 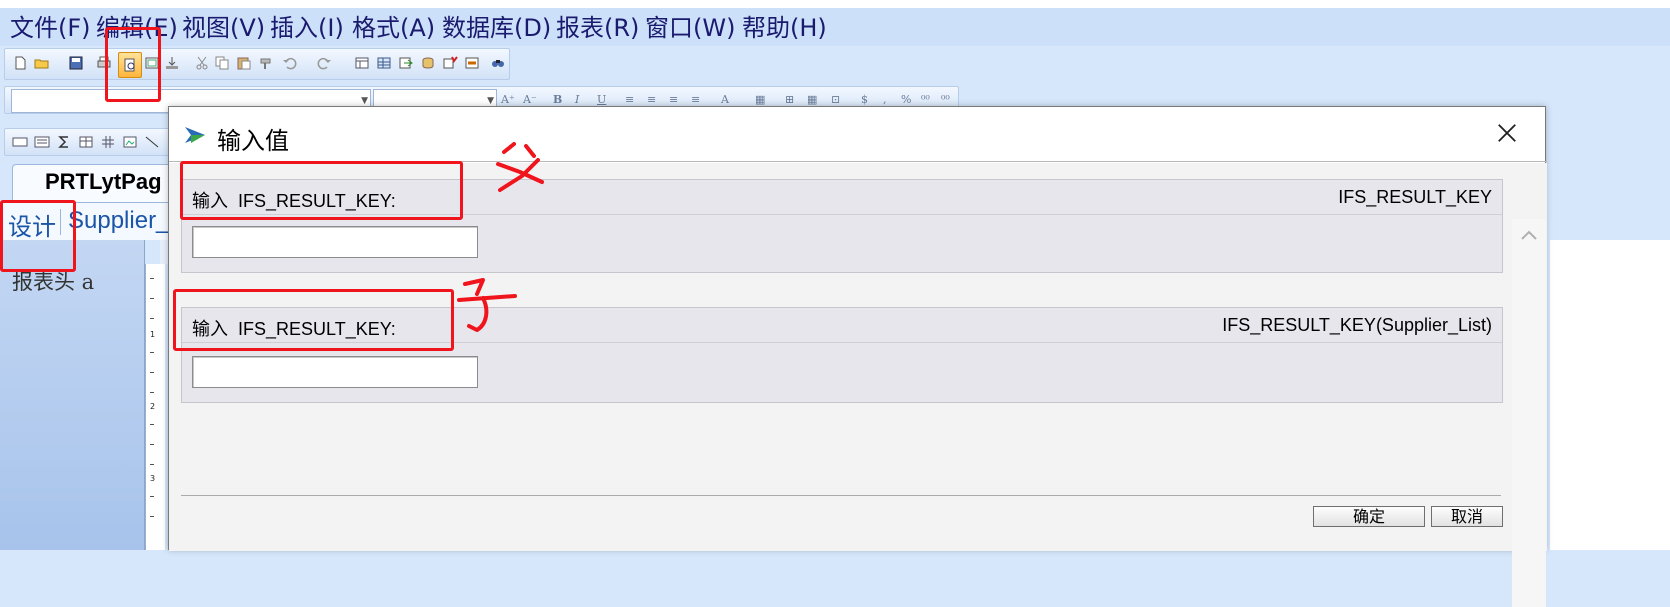 I want to click on export-icon, so click(x=172, y=63).